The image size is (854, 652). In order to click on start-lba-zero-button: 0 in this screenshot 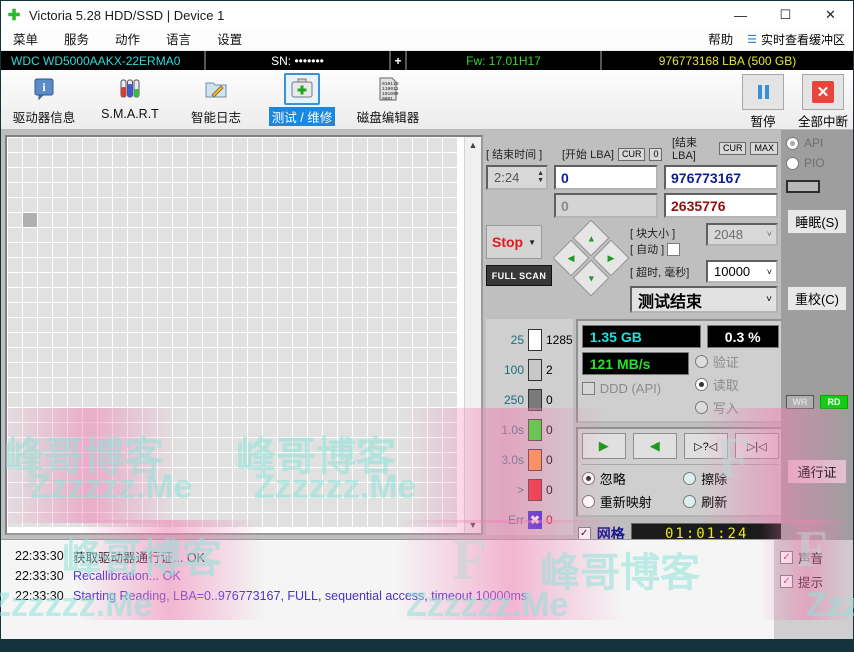, I will do `click(656, 154)`.